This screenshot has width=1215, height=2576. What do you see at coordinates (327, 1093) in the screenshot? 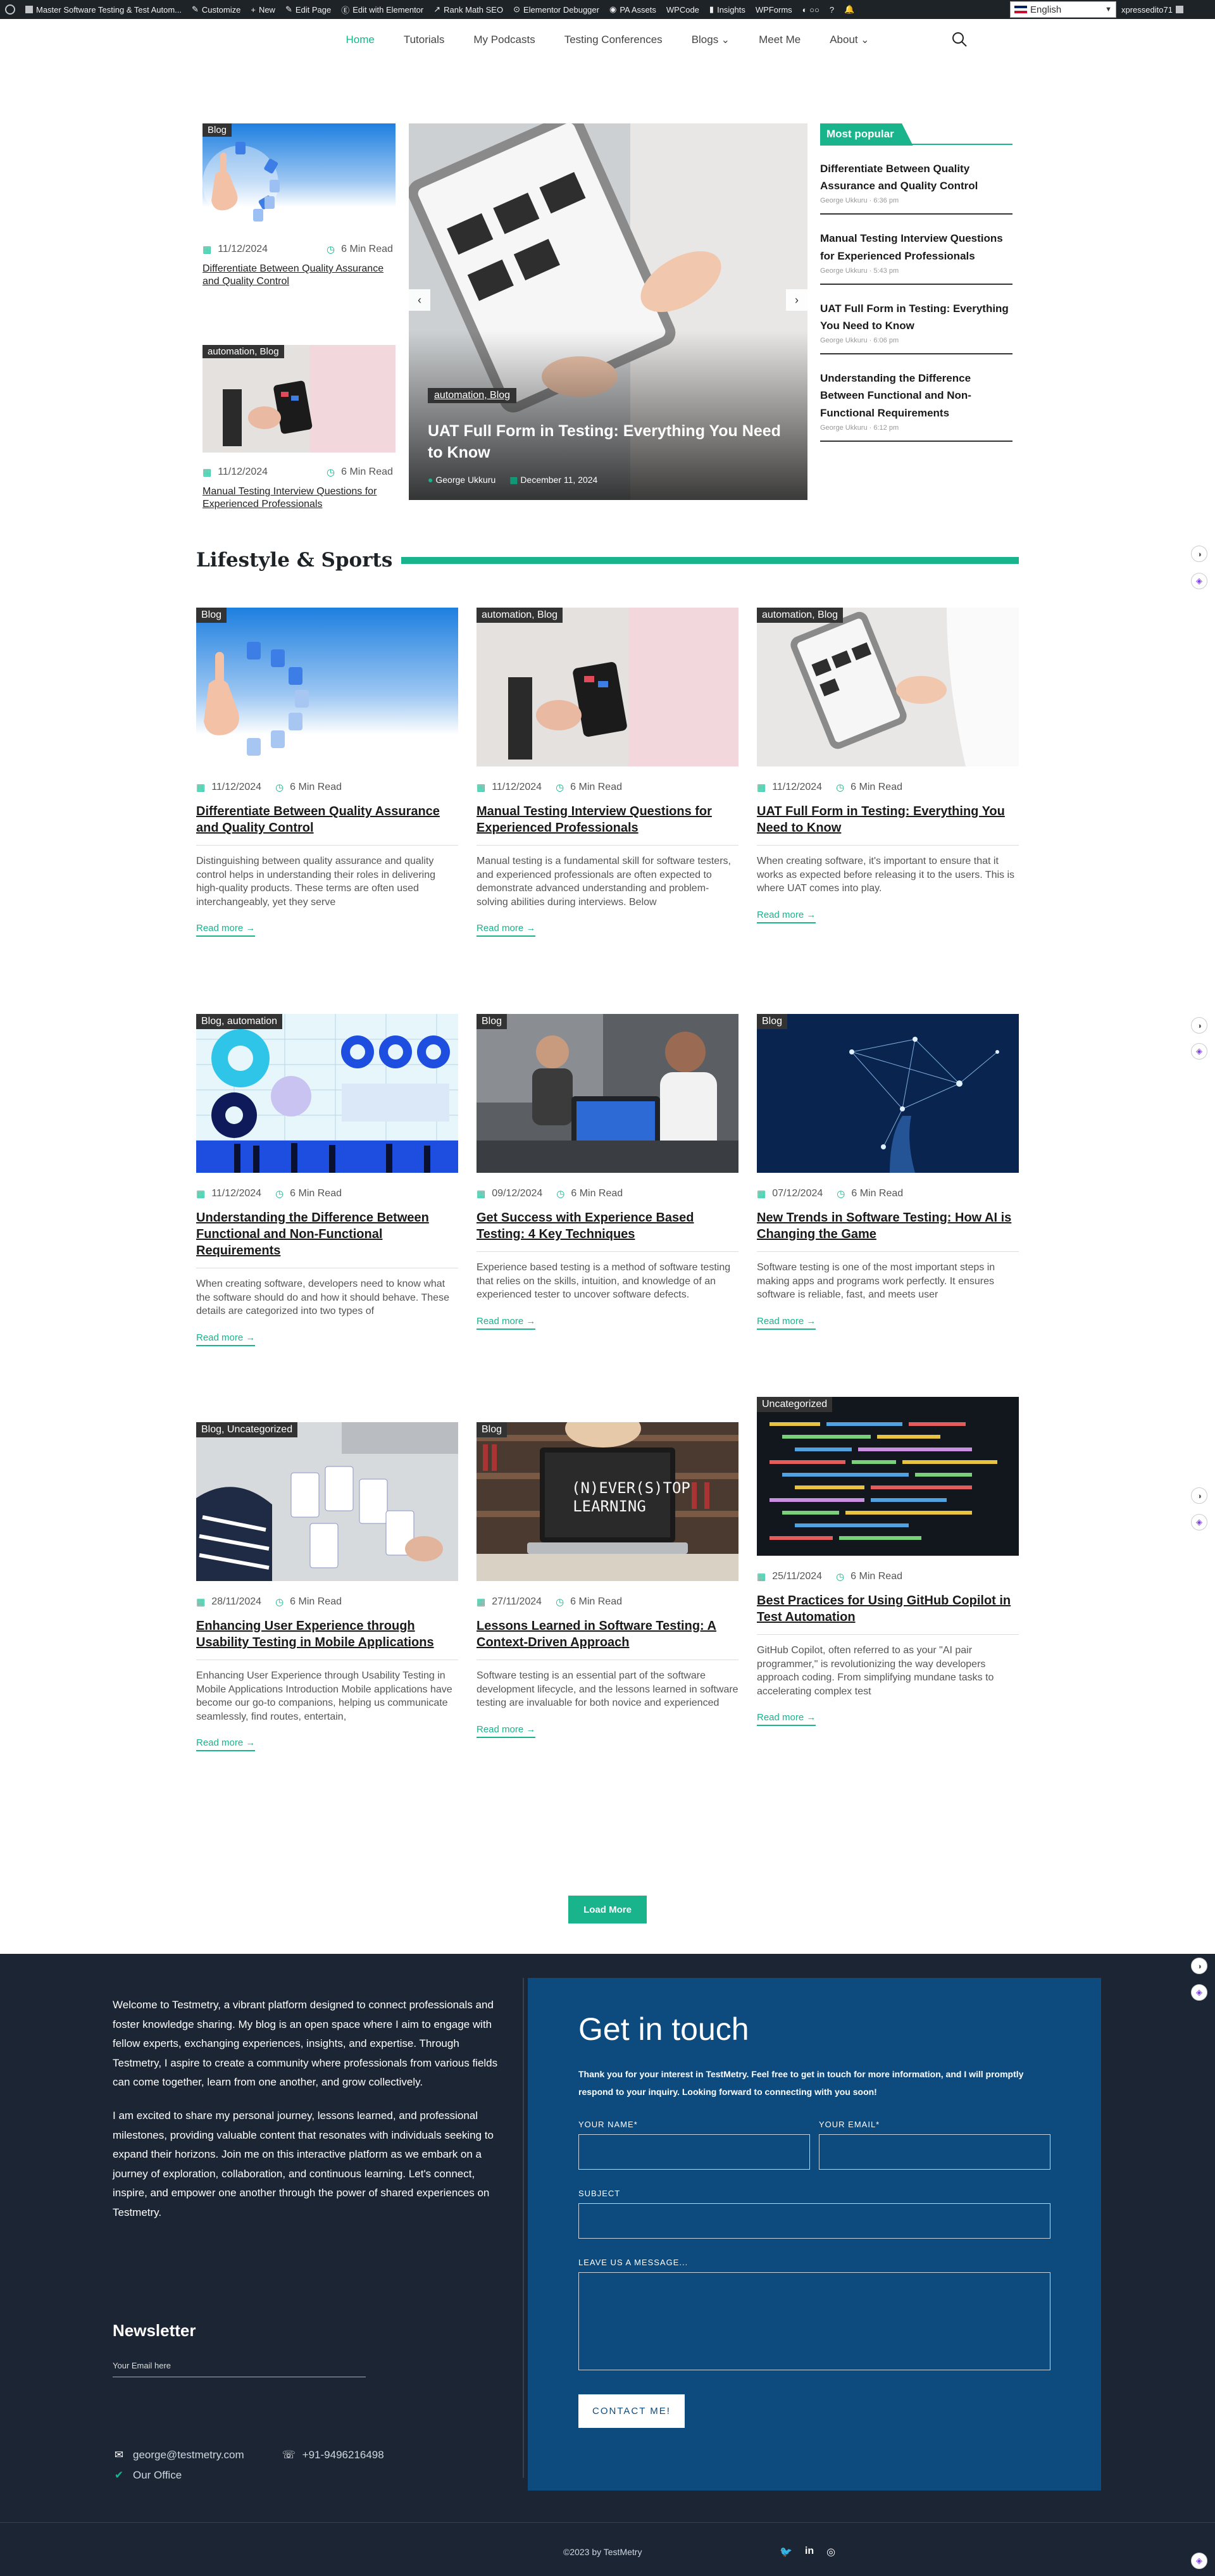
I see `post-thumbnail: Blog, automation` at bounding box center [327, 1093].